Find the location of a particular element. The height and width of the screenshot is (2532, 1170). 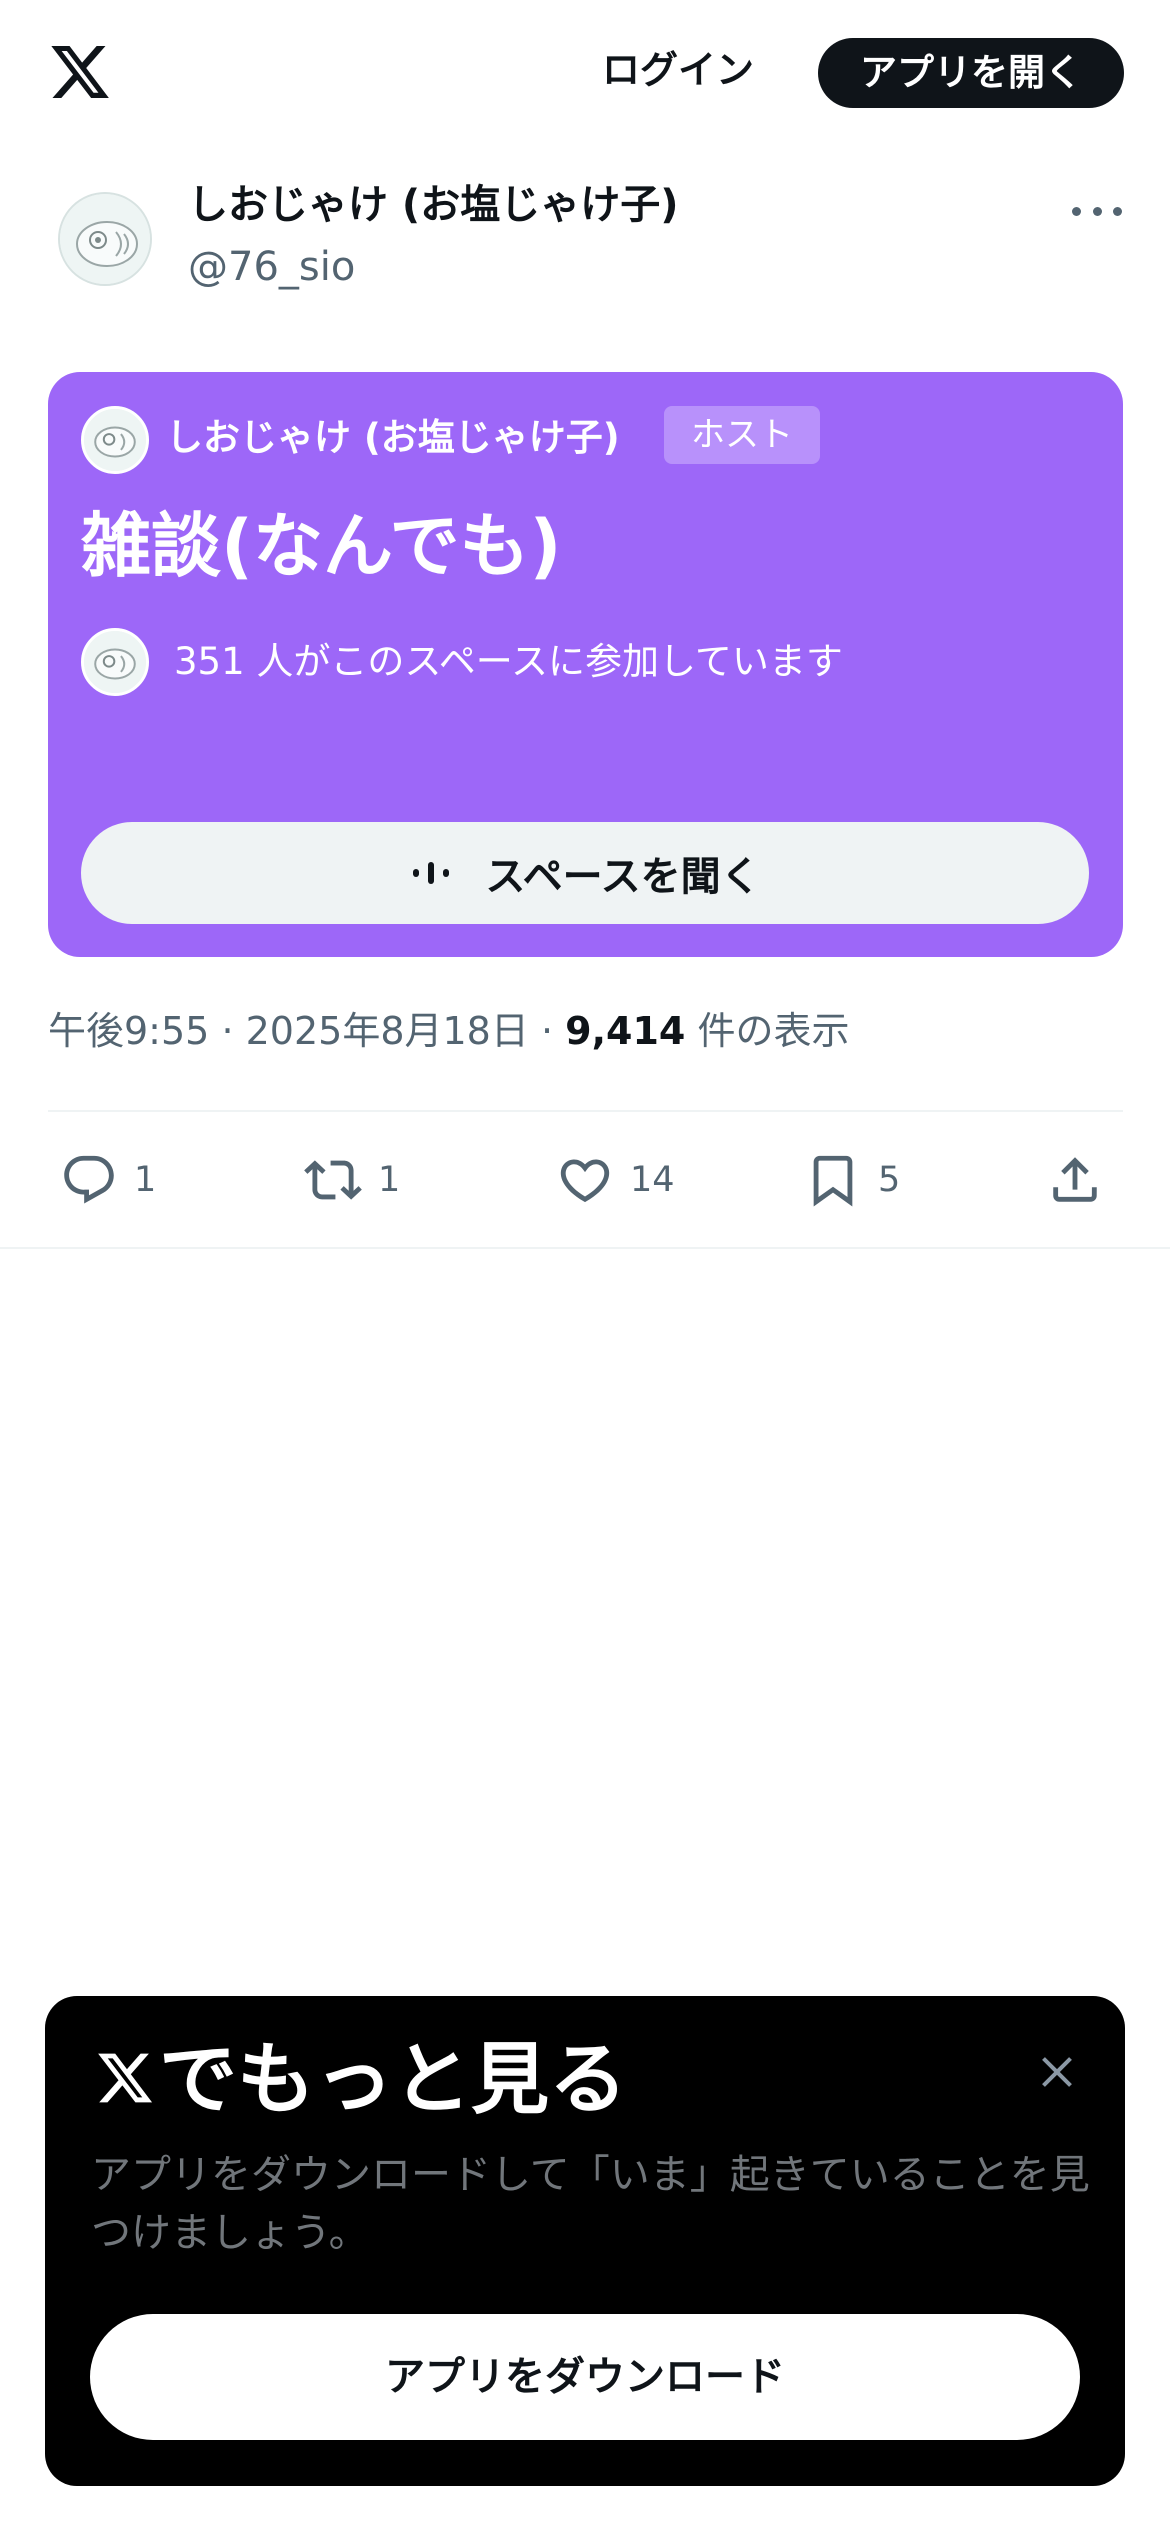

listen-space-label: スペースを聞く is located at coordinates (623, 877).